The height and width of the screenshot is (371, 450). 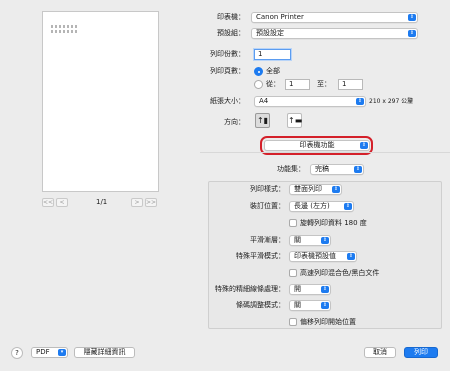 What do you see at coordinates (137, 202) in the screenshot?
I see `next-page-button: >` at bounding box center [137, 202].